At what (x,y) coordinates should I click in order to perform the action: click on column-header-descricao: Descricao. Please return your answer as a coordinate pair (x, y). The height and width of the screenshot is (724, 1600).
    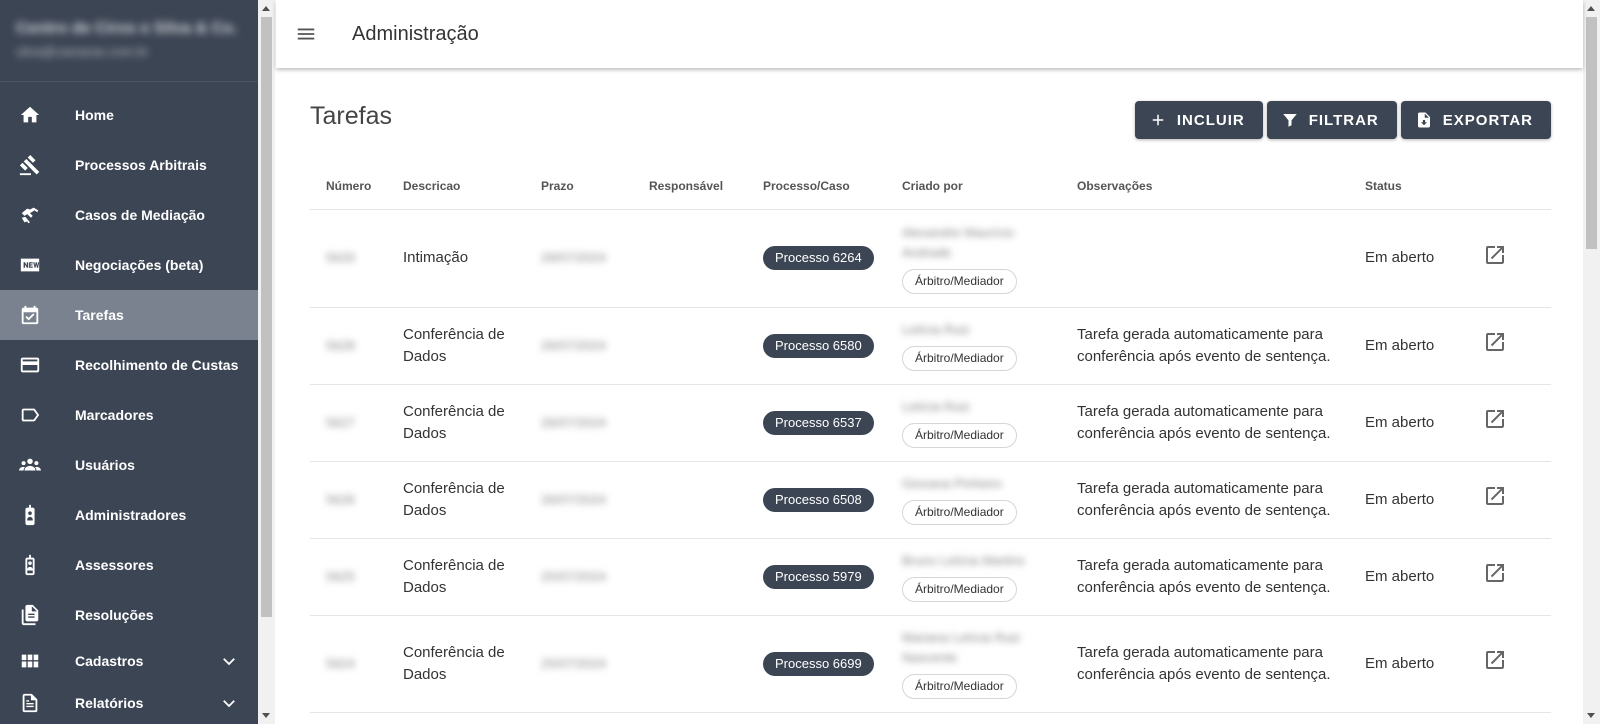
    Looking at the image, I should click on (456, 186).